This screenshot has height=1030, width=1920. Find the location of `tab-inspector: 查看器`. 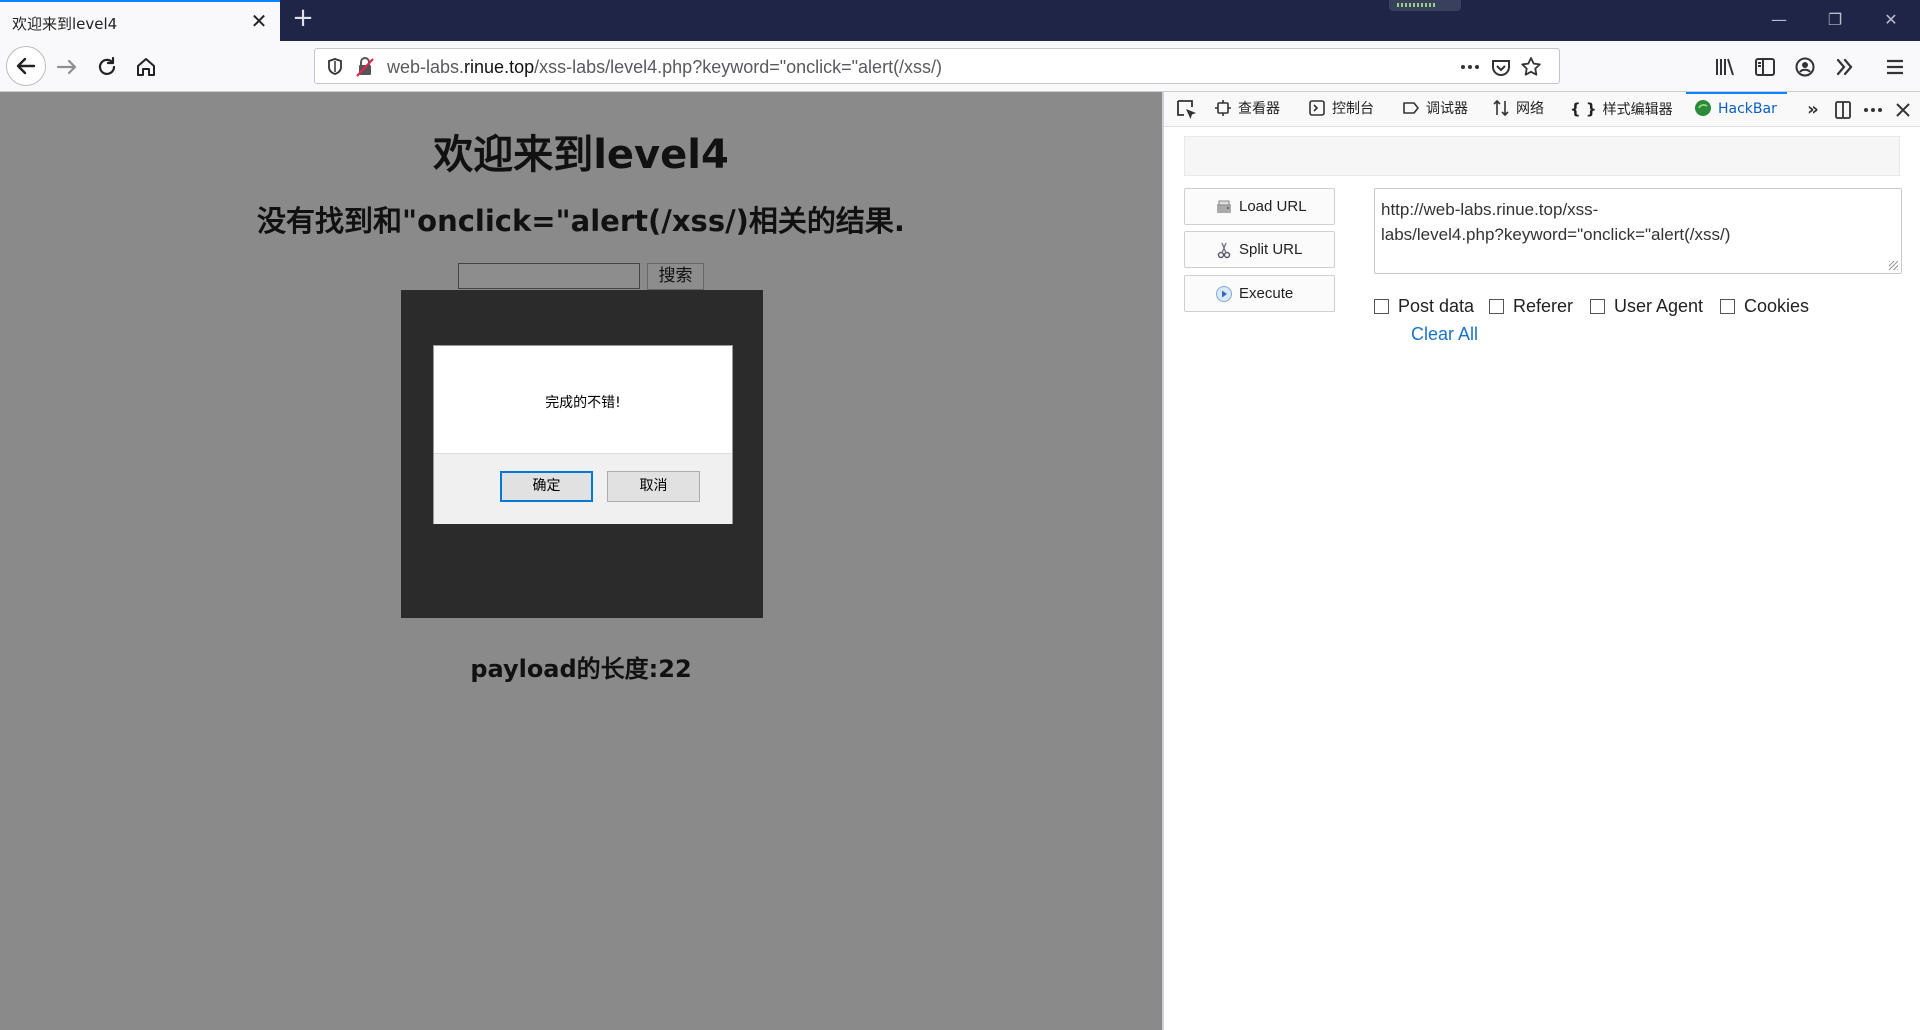

tab-inspector: 查看器 is located at coordinates (1247, 109).